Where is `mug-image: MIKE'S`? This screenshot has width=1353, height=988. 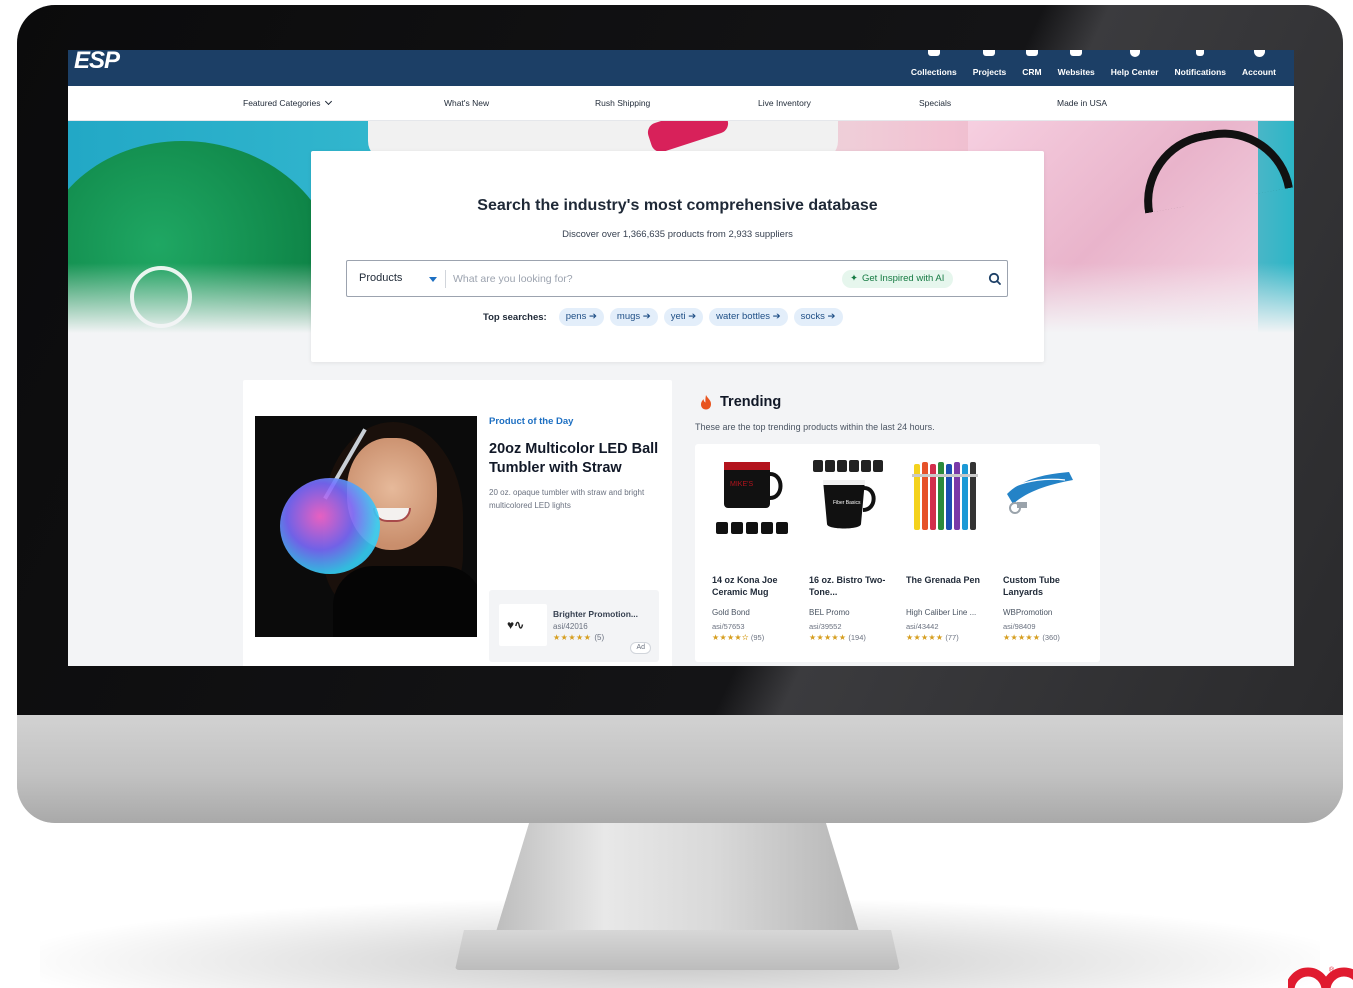
mug-image: MIKE'S is located at coordinates (752, 498).